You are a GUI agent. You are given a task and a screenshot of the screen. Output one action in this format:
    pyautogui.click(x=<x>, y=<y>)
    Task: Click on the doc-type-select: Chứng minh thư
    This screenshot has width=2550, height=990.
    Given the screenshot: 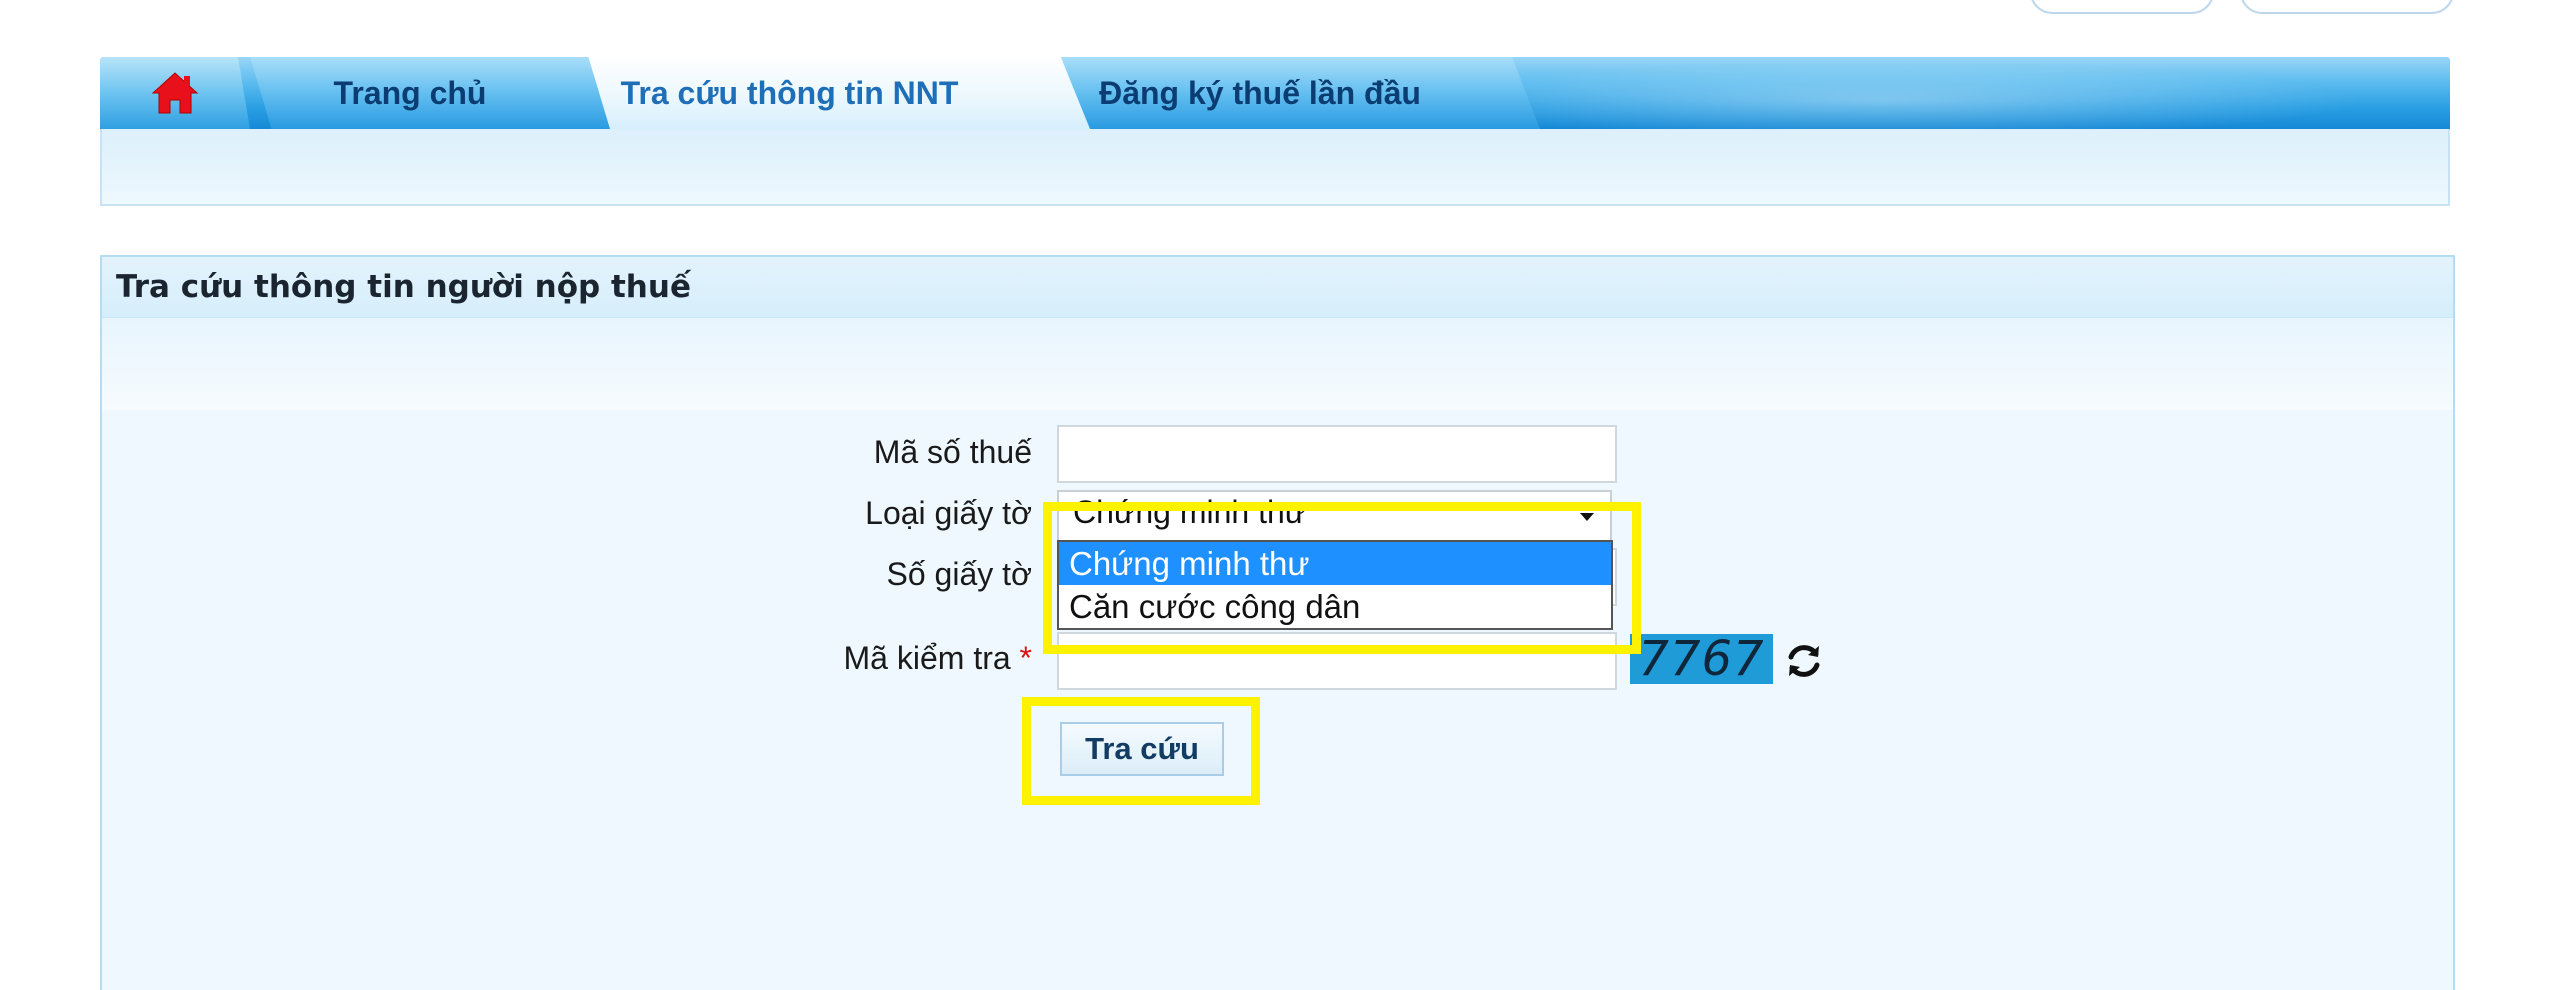 What is the action you would take?
    pyautogui.click(x=1334, y=516)
    